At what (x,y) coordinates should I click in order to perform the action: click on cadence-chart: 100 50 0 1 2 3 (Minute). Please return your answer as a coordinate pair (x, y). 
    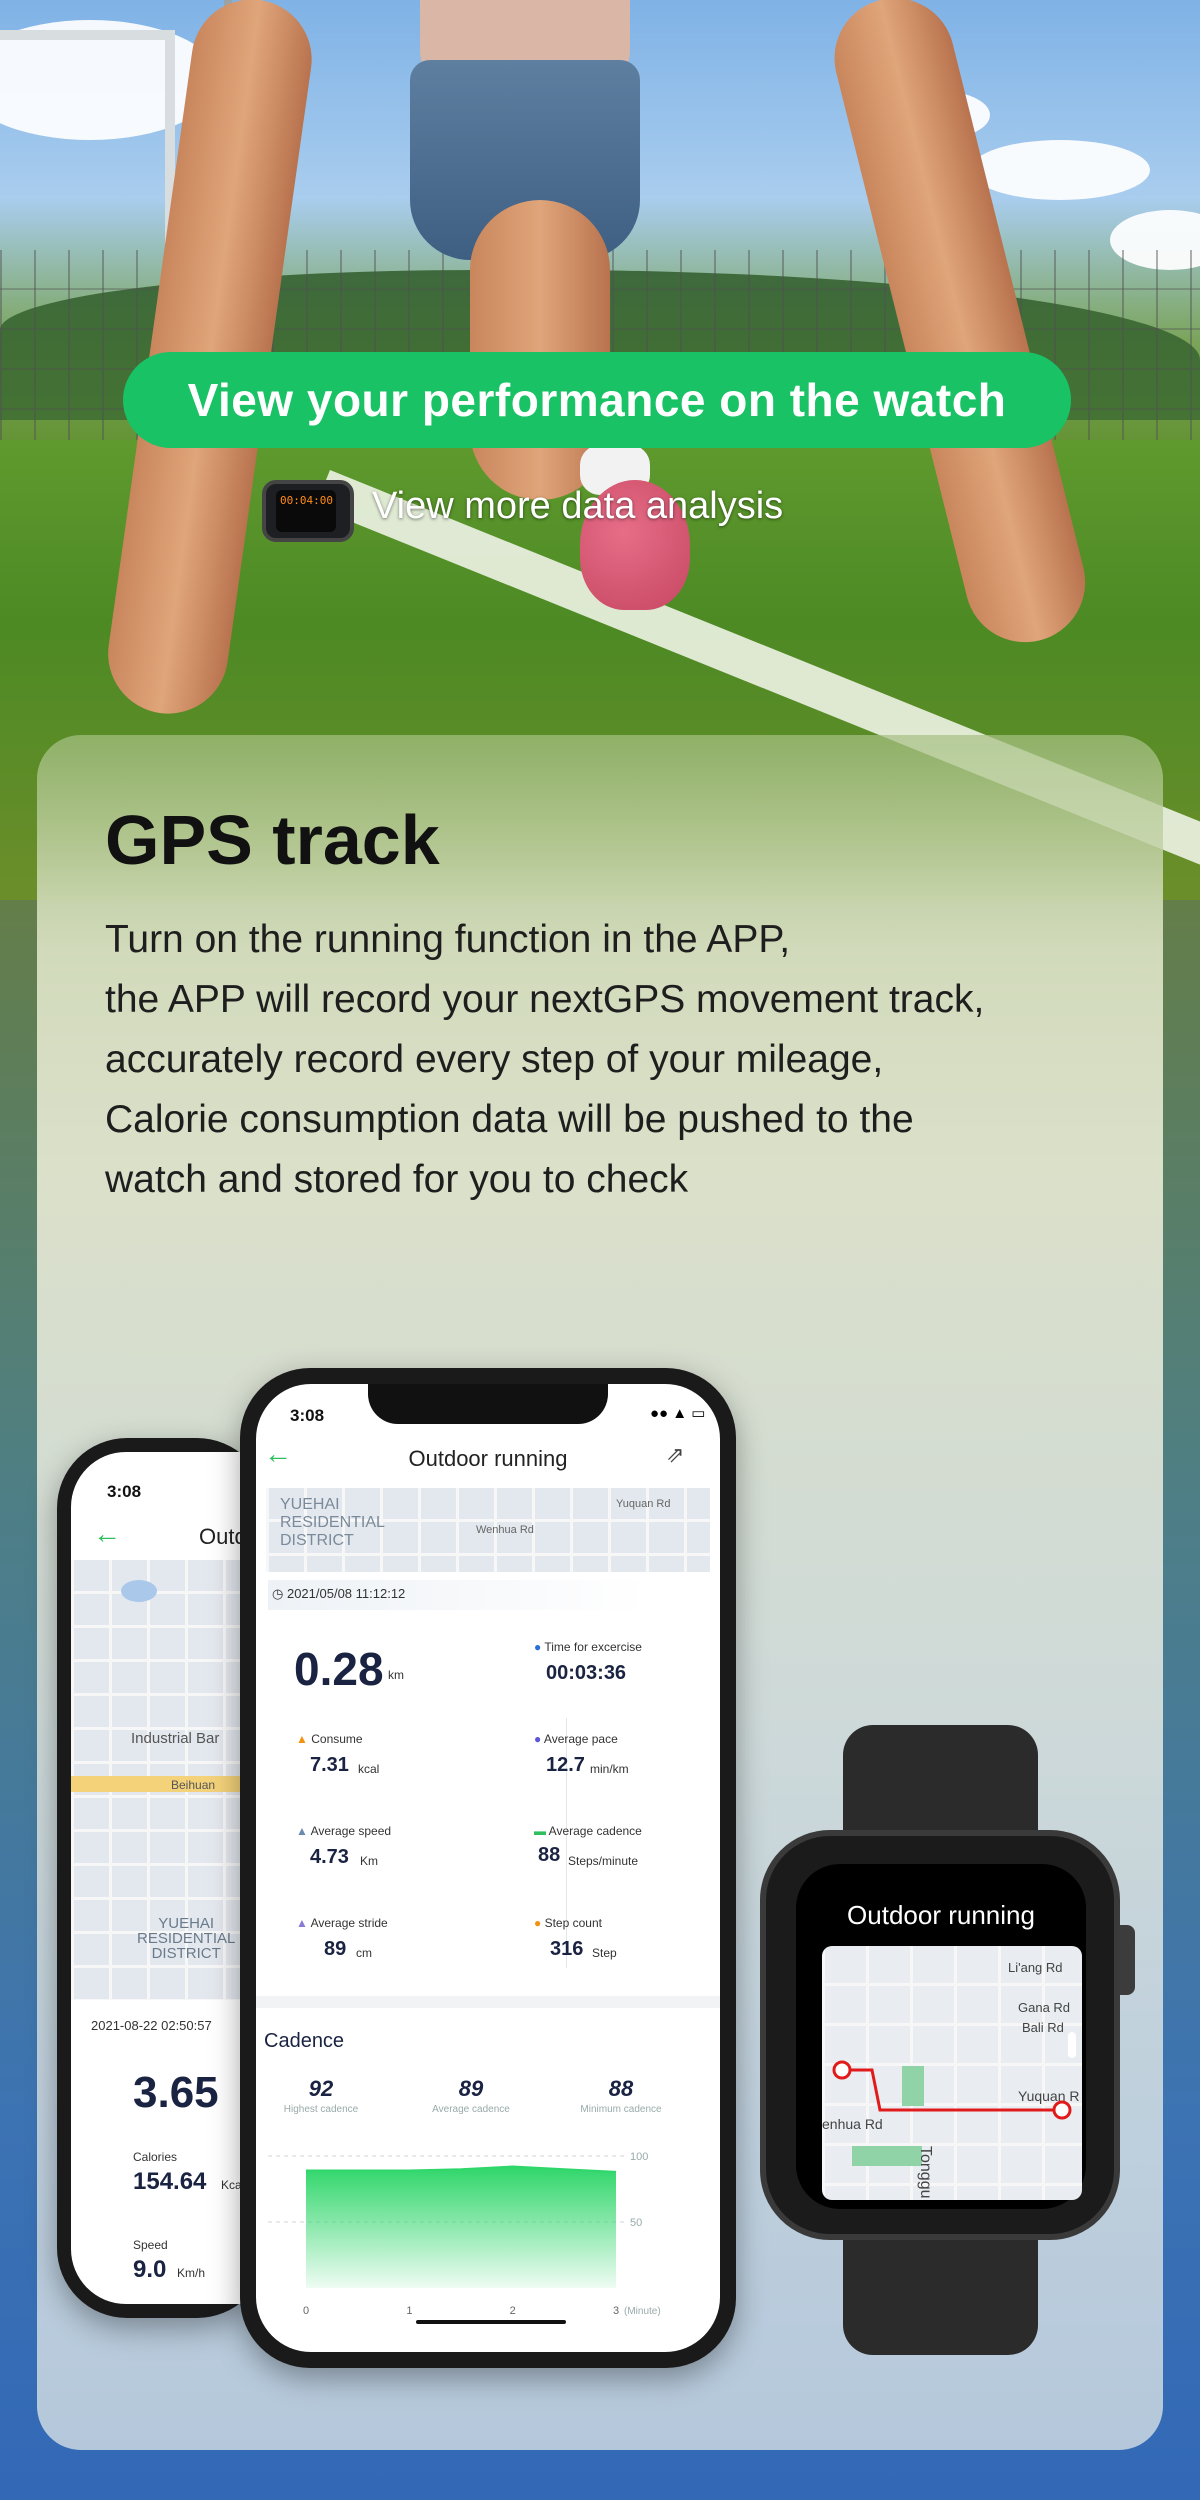
    Looking at the image, I should click on (464, 2237).